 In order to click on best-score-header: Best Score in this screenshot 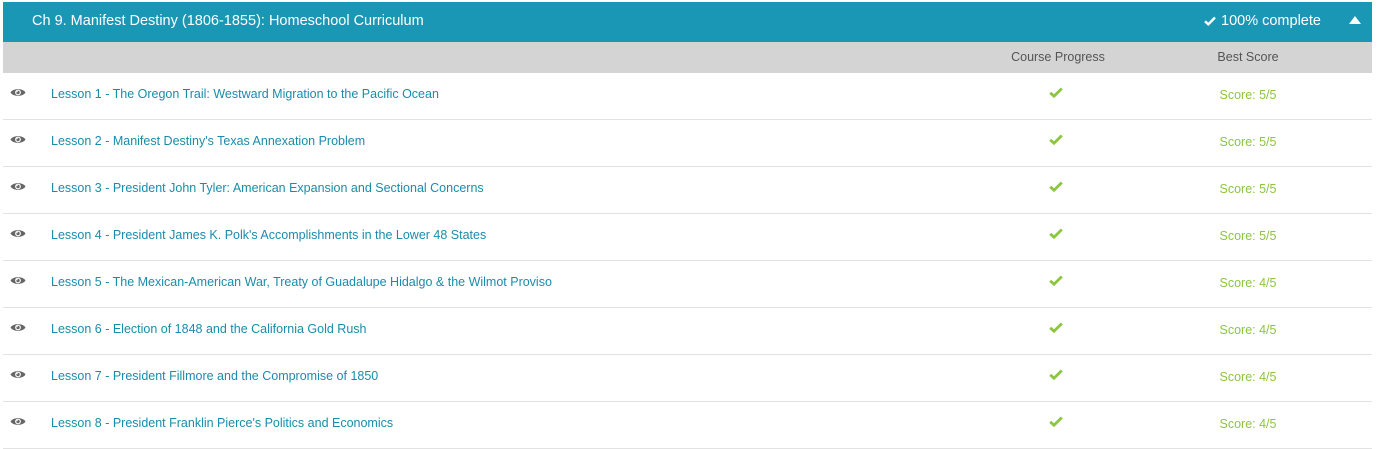, I will do `click(1248, 57)`.